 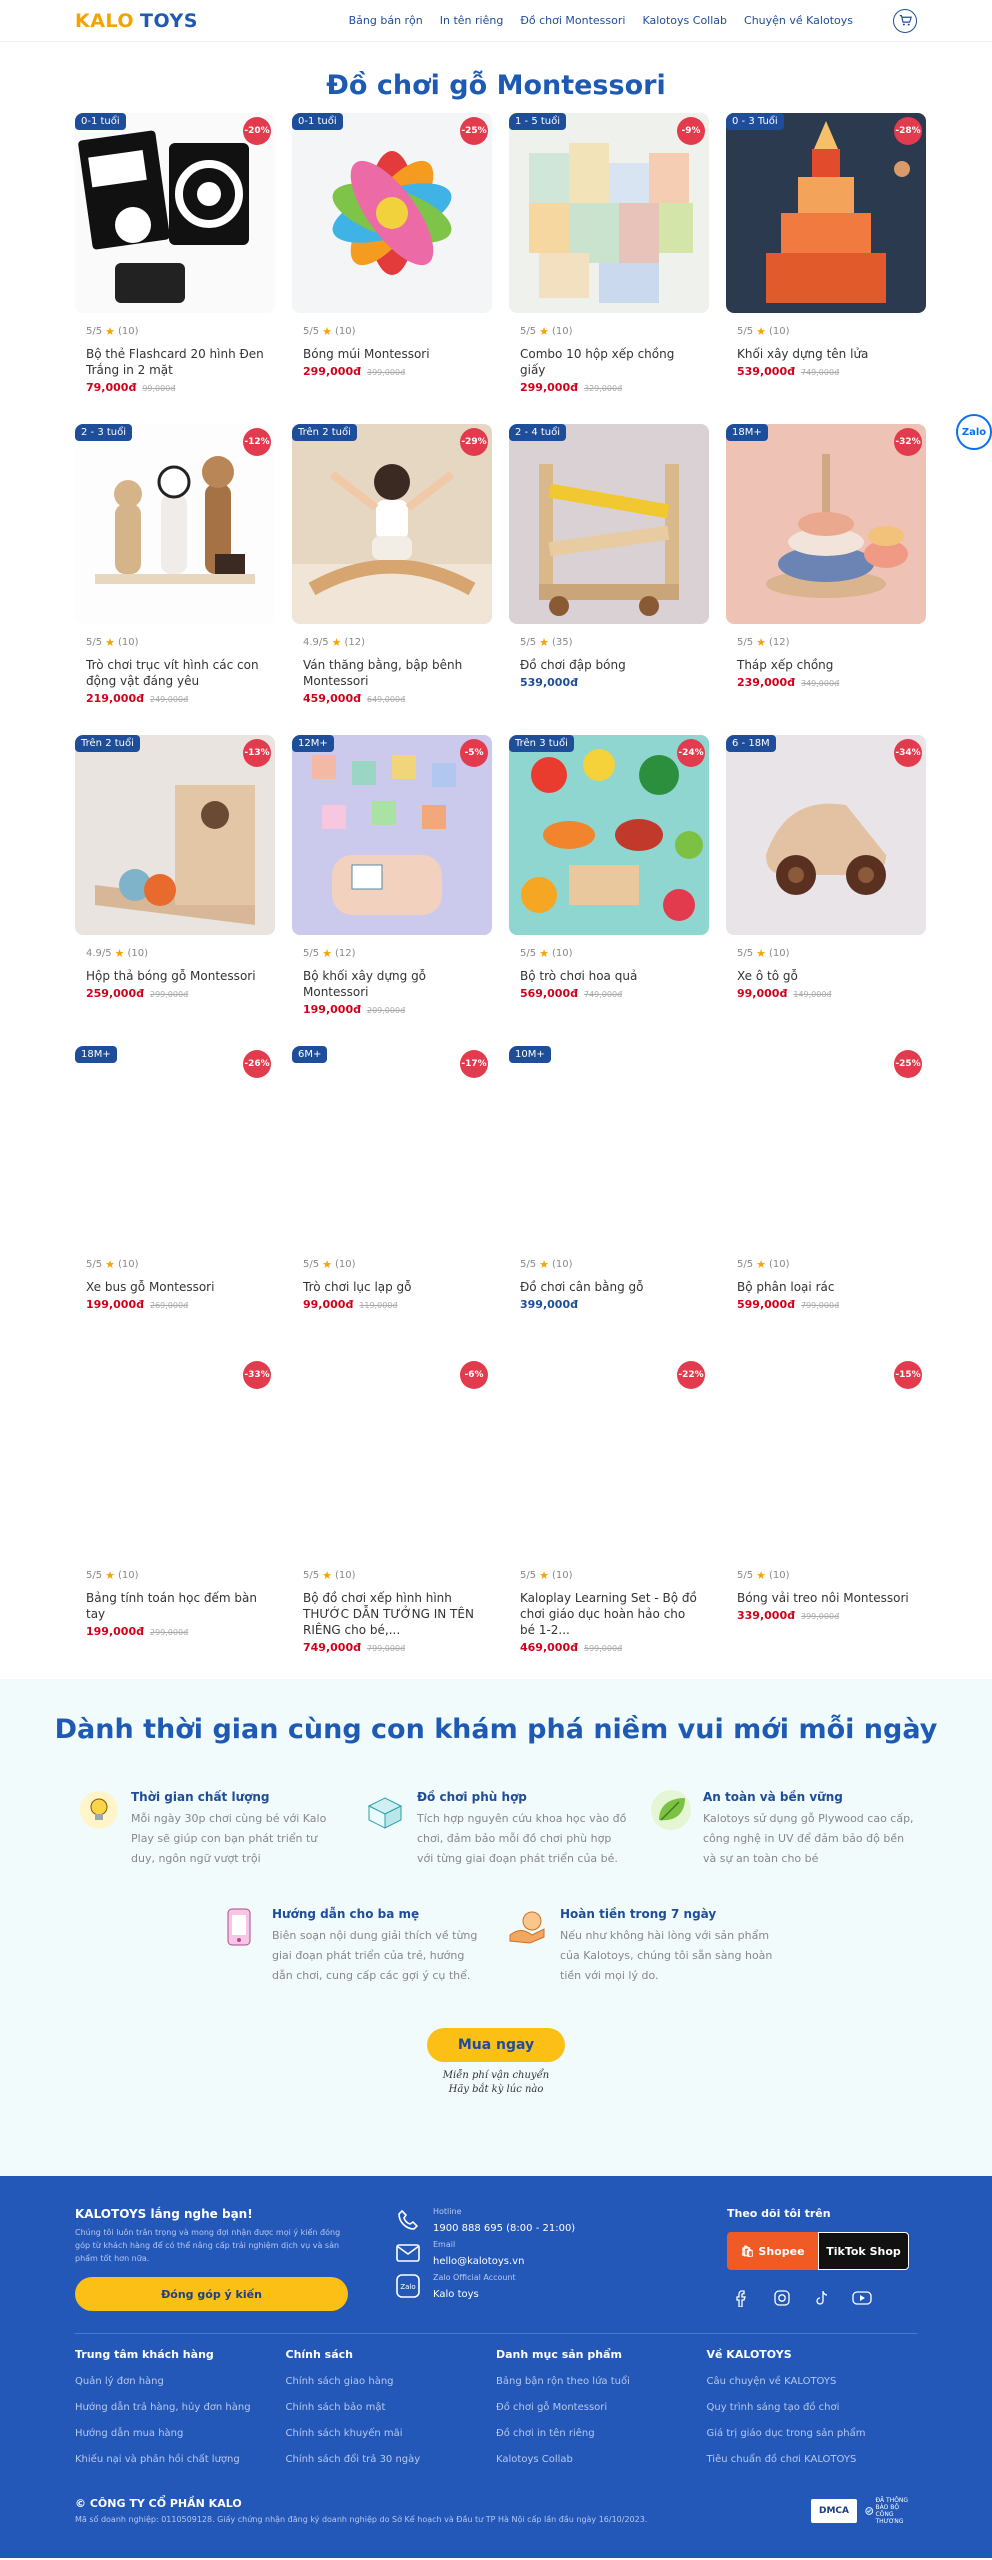 What do you see at coordinates (572, 20) in the screenshot?
I see `nav-item: Đồ chơi Montessori` at bounding box center [572, 20].